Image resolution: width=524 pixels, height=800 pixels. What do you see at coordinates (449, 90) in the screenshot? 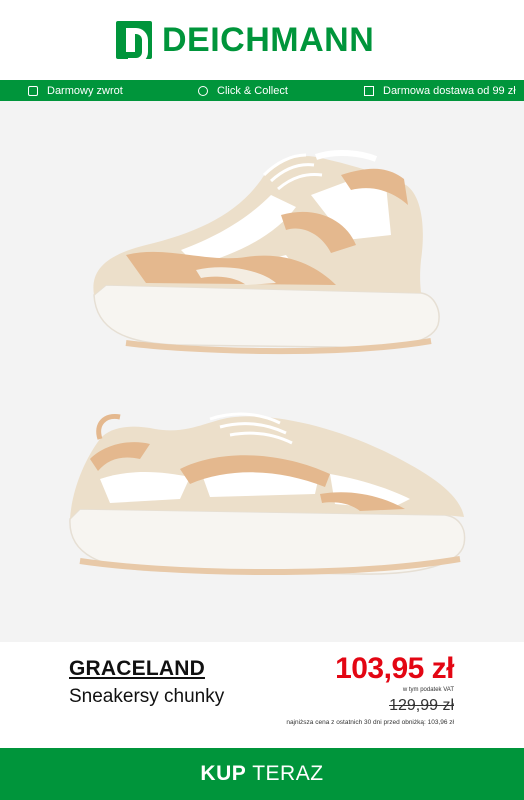
I see `benefit-label: Darmowa dostawa od 99 zł` at bounding box center [449, 90].